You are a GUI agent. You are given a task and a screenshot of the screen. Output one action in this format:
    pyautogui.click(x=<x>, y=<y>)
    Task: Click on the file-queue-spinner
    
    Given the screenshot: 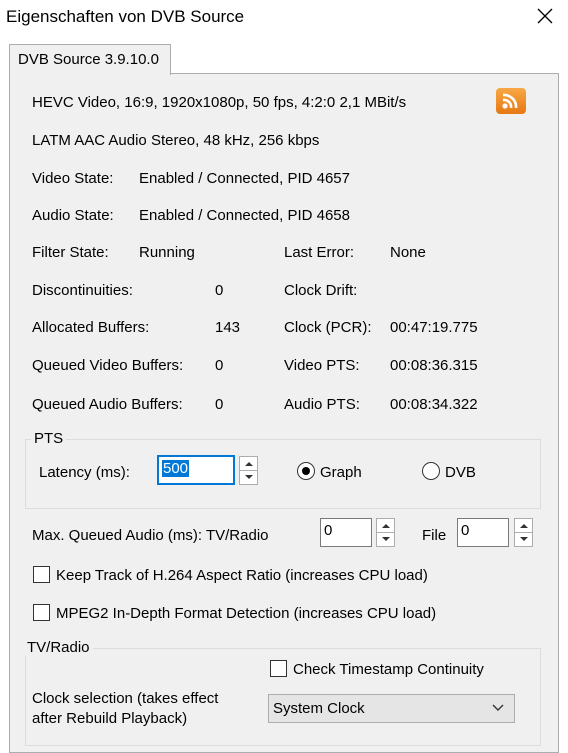 What is the action you would take?
    pyautogui.click(x=523, y=532)
    